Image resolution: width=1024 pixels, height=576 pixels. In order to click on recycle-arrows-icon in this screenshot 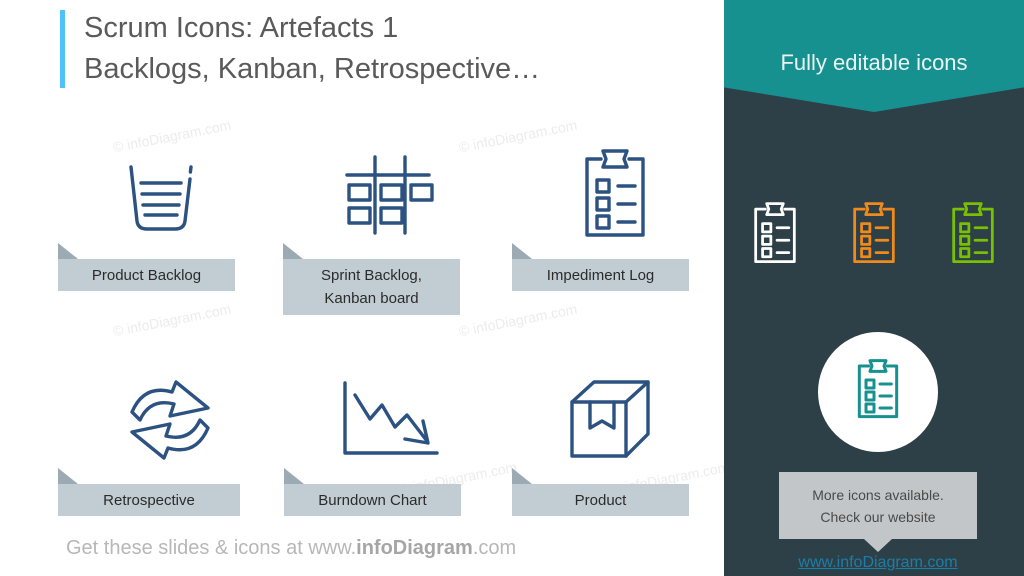, I will do `click(170, 419)`.